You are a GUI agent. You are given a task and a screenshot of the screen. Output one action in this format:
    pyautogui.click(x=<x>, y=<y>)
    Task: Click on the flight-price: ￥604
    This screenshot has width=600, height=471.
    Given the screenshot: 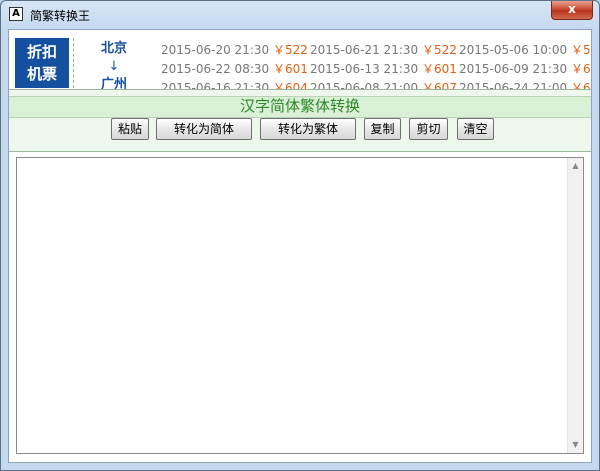 What is the action you would take?
    pyautogui.click(x=290, y=85)
    